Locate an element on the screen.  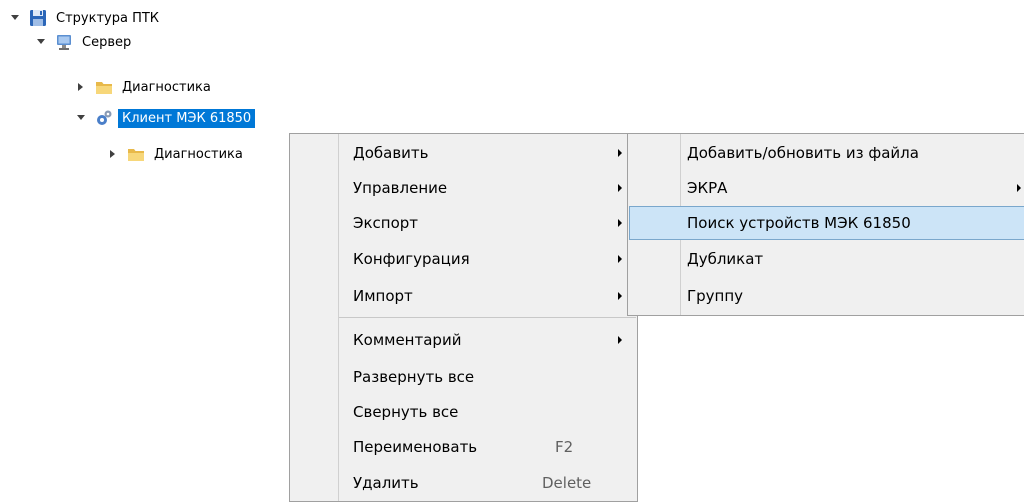
menu-item-label: Добавить is located at coordinates (391, 153).